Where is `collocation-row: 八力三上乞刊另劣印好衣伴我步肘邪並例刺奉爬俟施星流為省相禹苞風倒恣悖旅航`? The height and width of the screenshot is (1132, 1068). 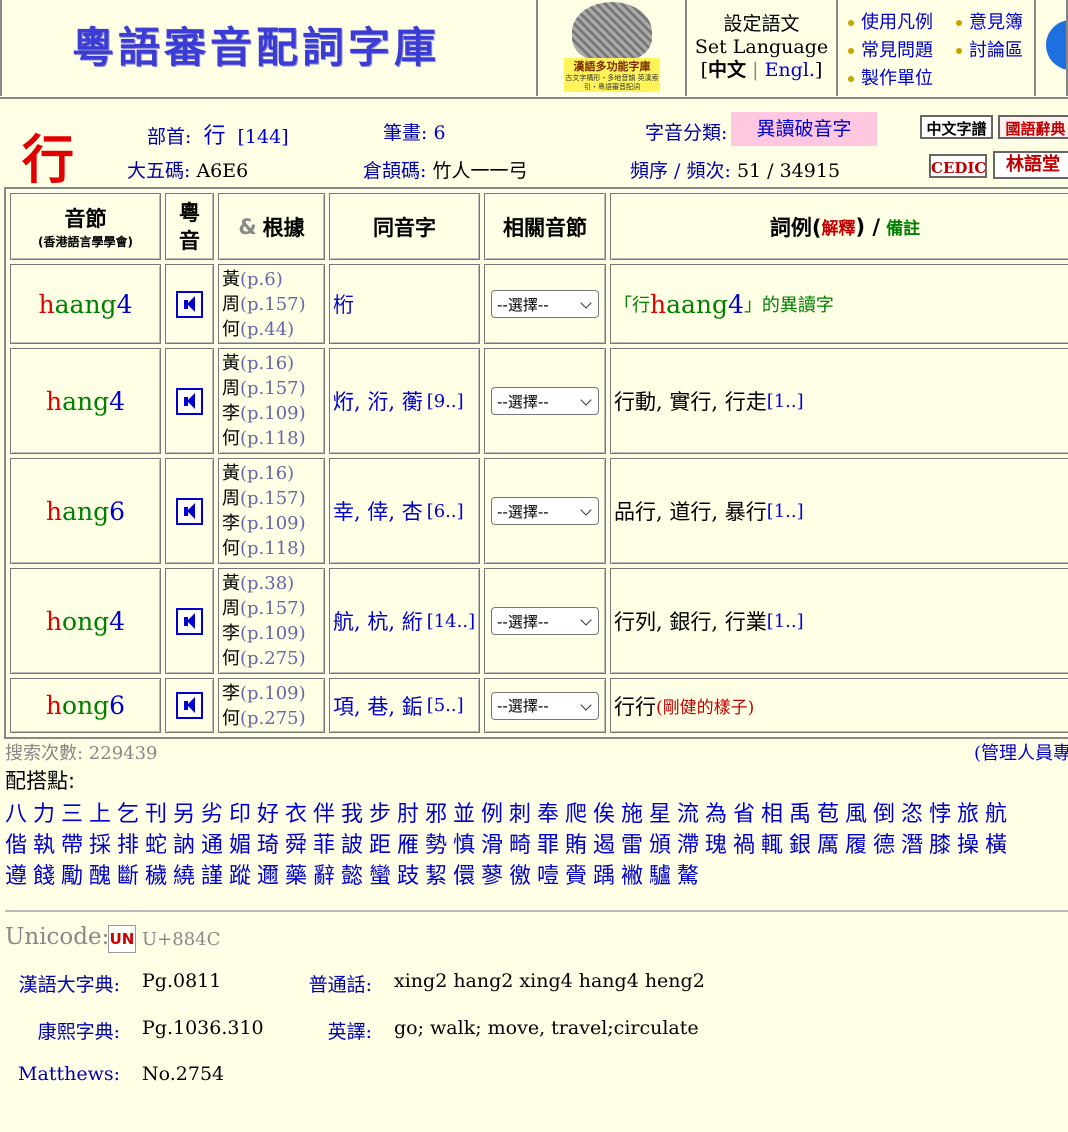
collocation-row: 八力三上乞刊另劣印好衣伴我步肘邪並例刺奉爬俟施星流為省相禹苞風倒恣悖旅航 is located at coordinates (509, 812).